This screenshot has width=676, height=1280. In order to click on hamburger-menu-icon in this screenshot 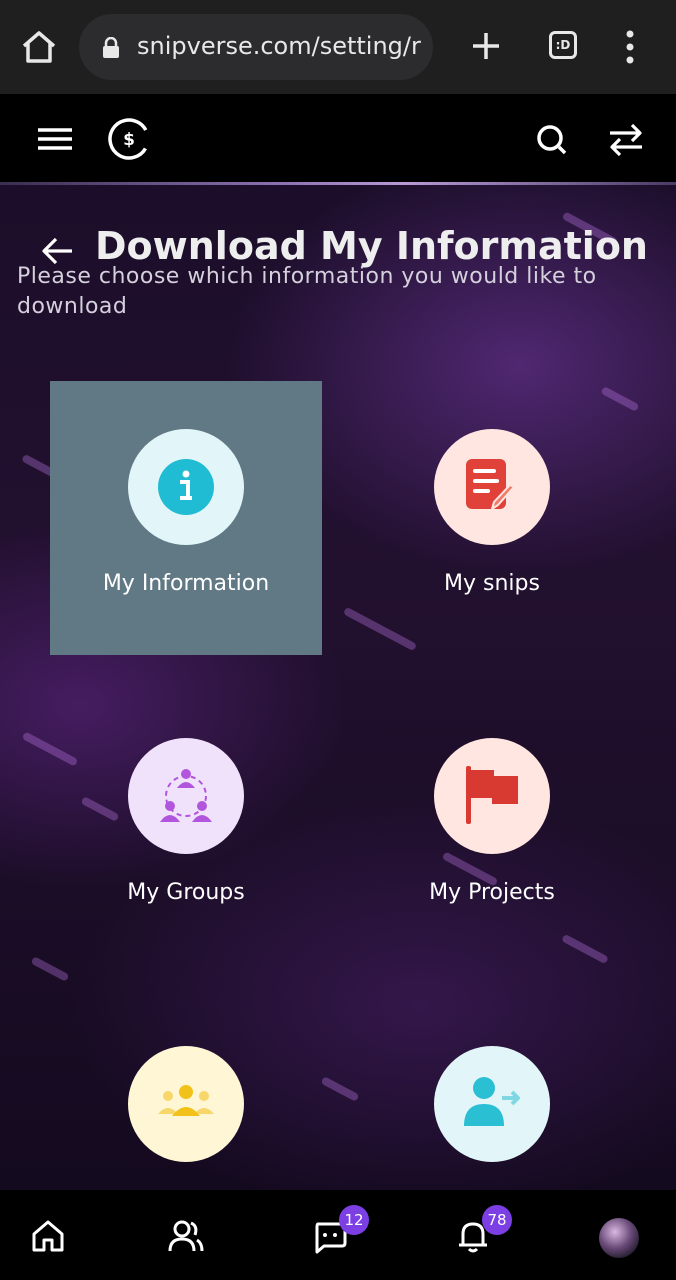, I will do `click(55, 139)`.